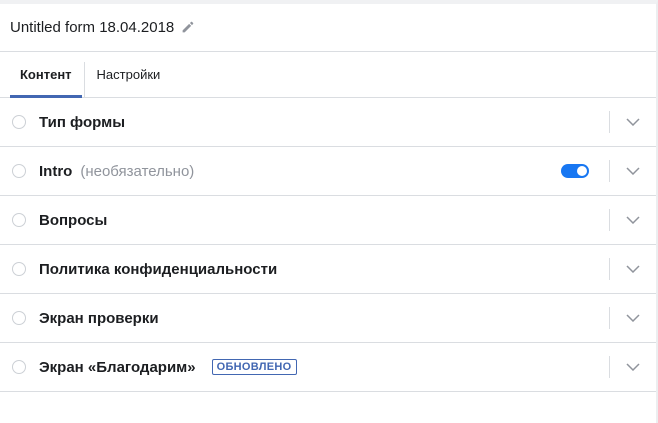 This screenshot has width=658, height=423. Describe the element at coordinates (56, 171) in the screenshot. I see `section-title: Intro` at that location.